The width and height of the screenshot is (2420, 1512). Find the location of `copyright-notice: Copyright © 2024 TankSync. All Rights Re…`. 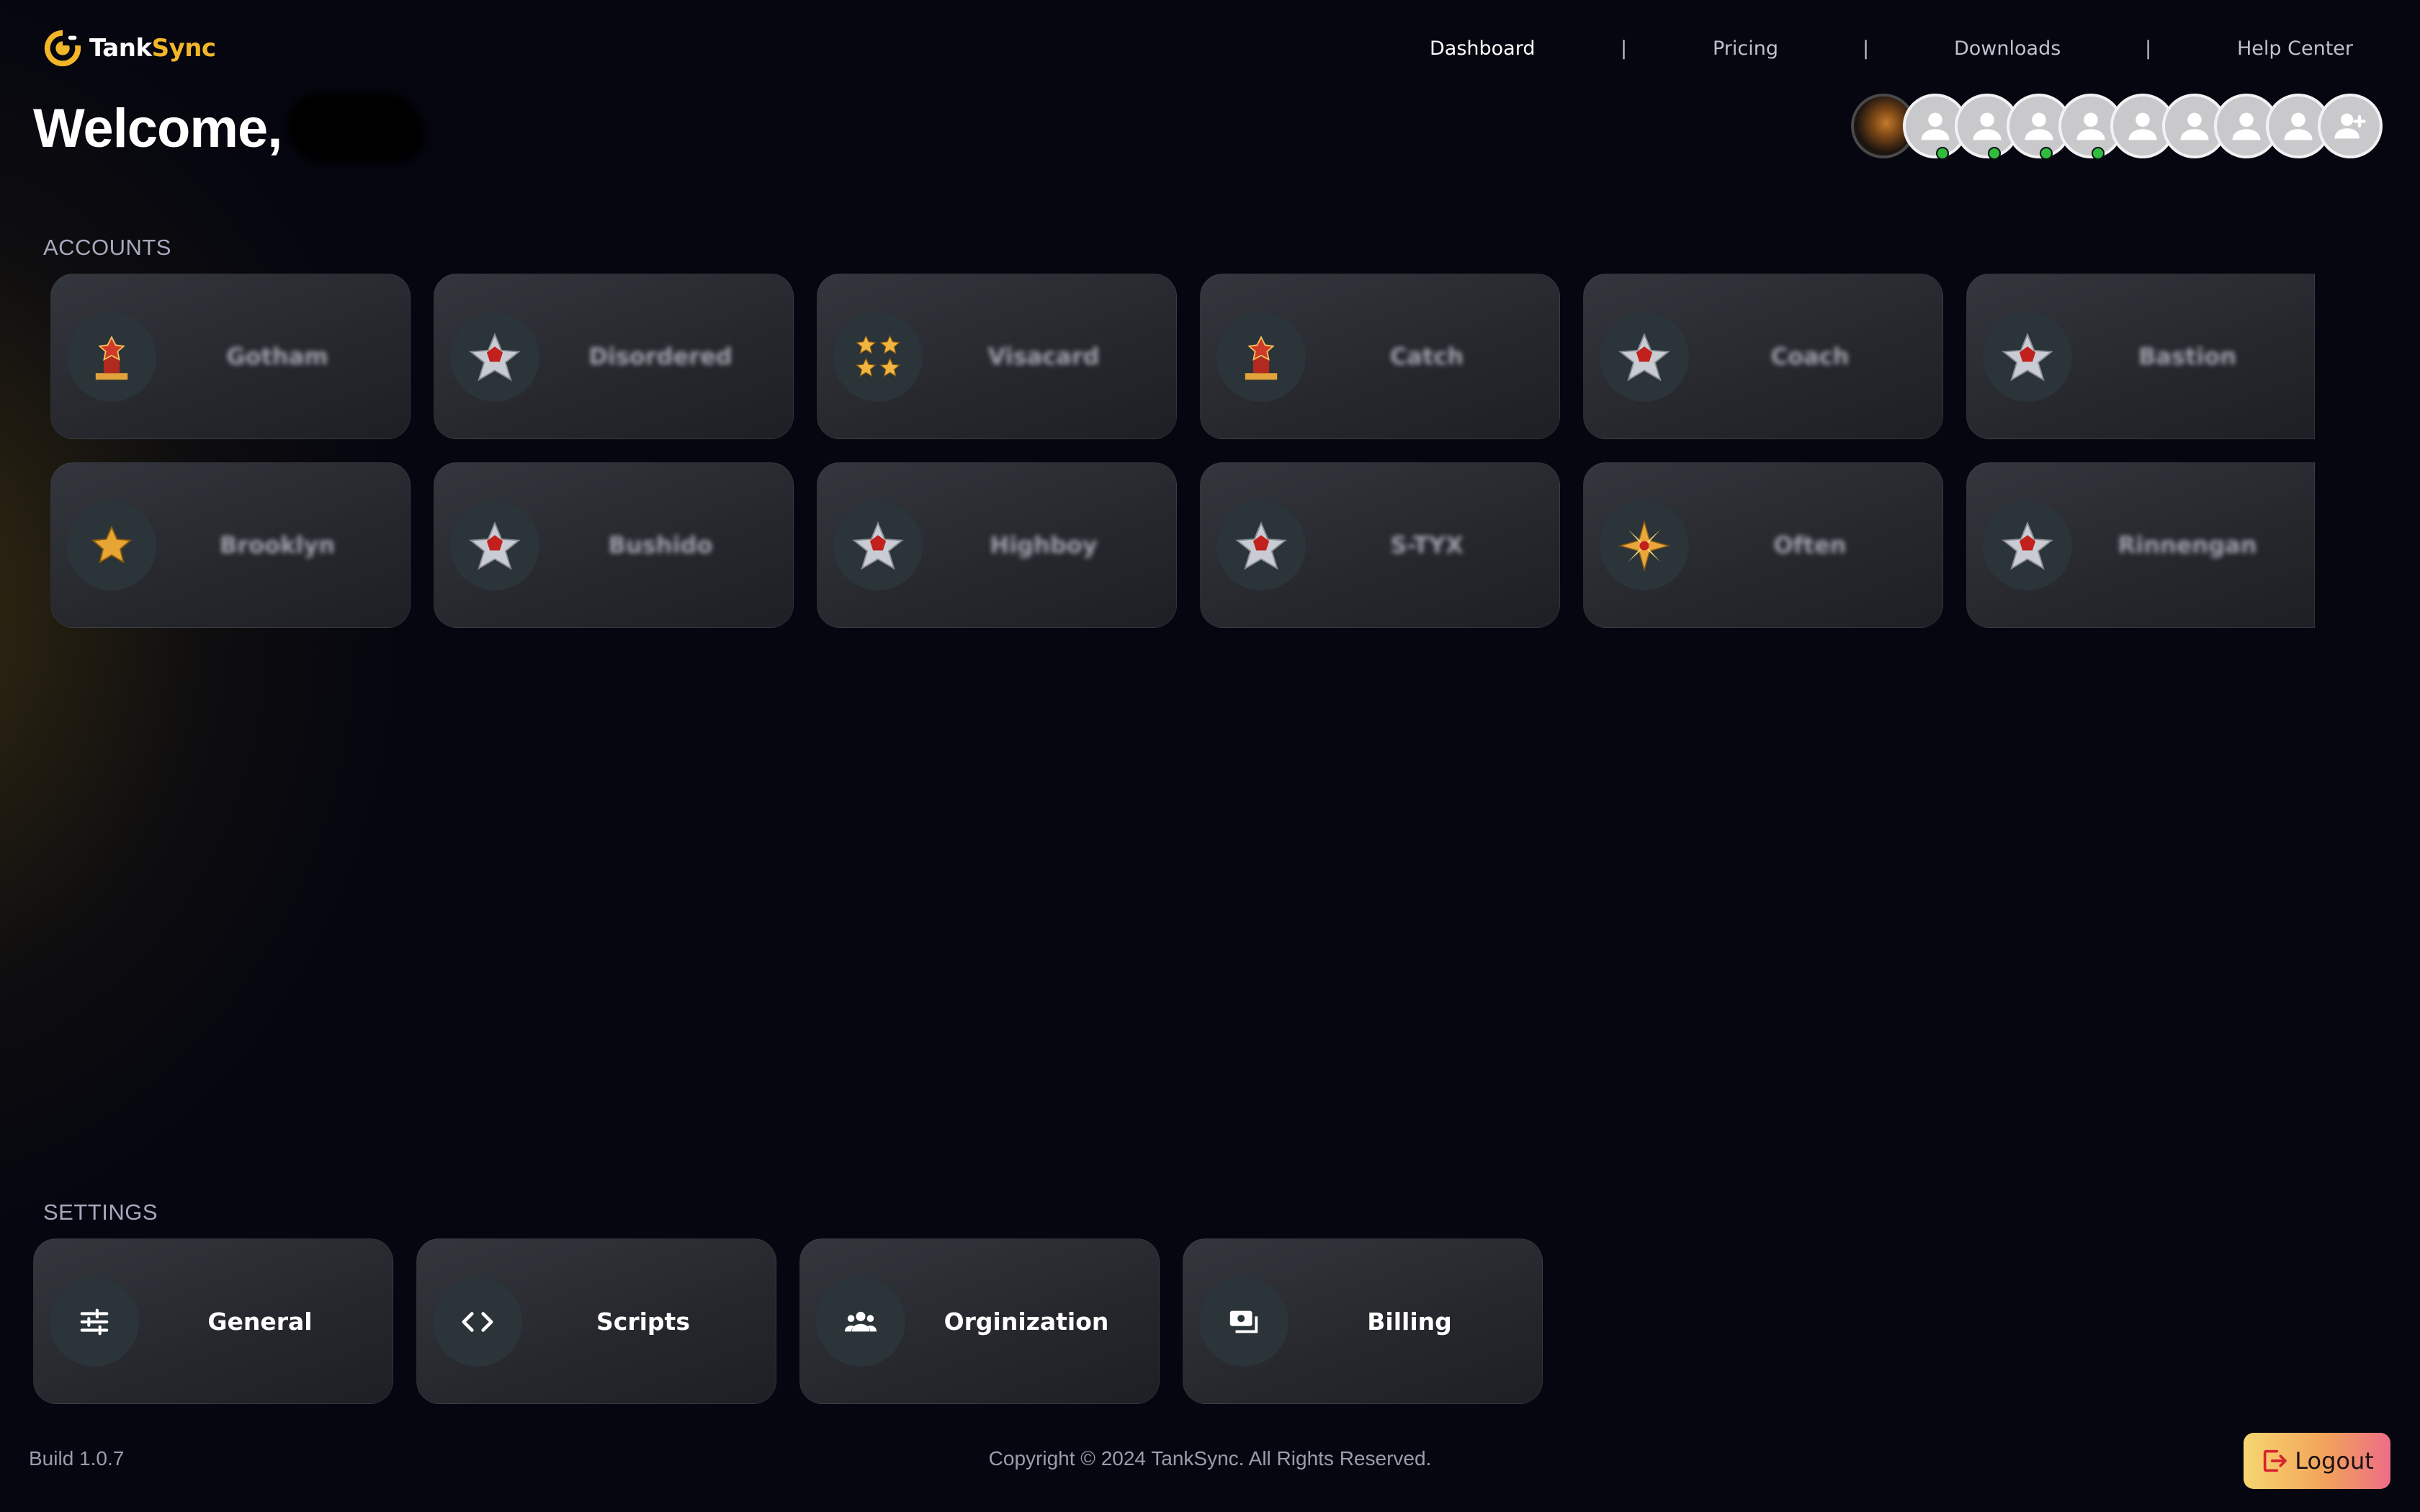

copyright-notice: Copyright © 2024 TankSync. All Rights Re… is located at coordinates (1210, 1458).